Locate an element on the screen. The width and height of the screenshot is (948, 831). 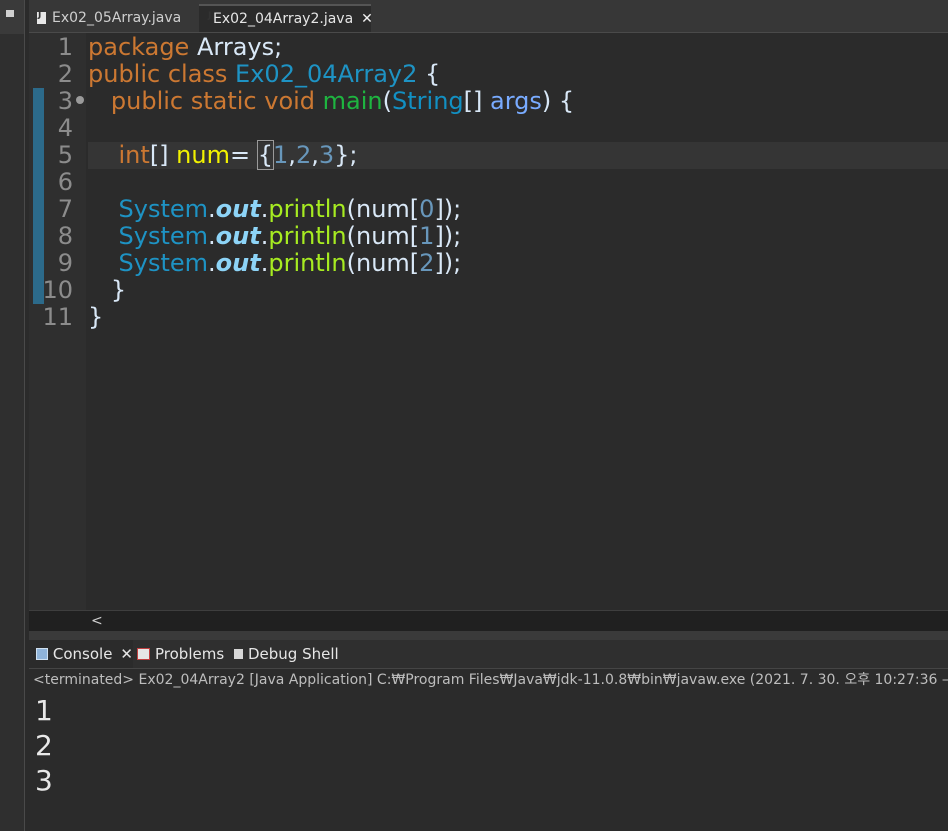
line-number: 4 is located at coordinates (65, 128).